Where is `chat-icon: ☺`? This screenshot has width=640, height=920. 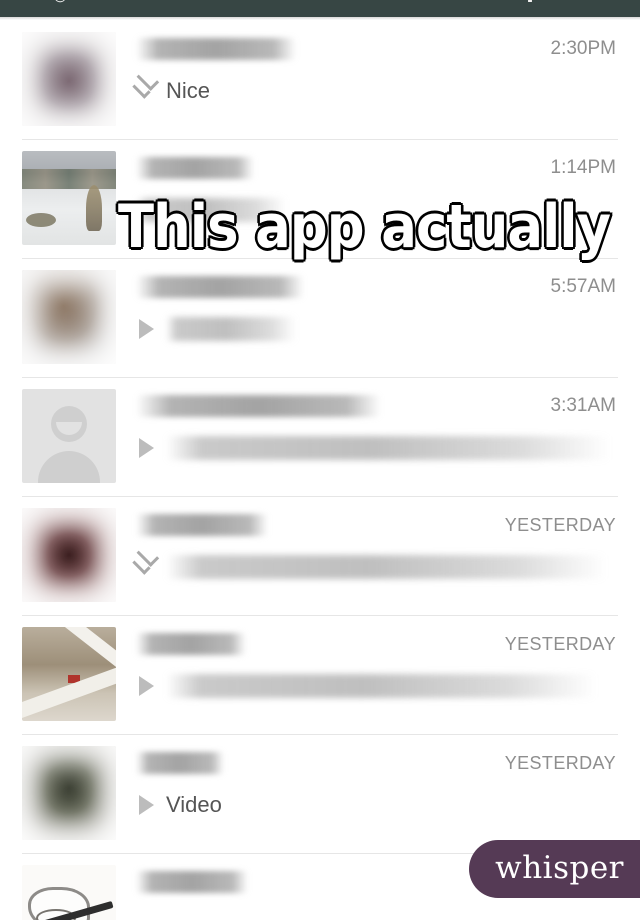 chat-icon: ☺ is located at coordinates (65, 2).